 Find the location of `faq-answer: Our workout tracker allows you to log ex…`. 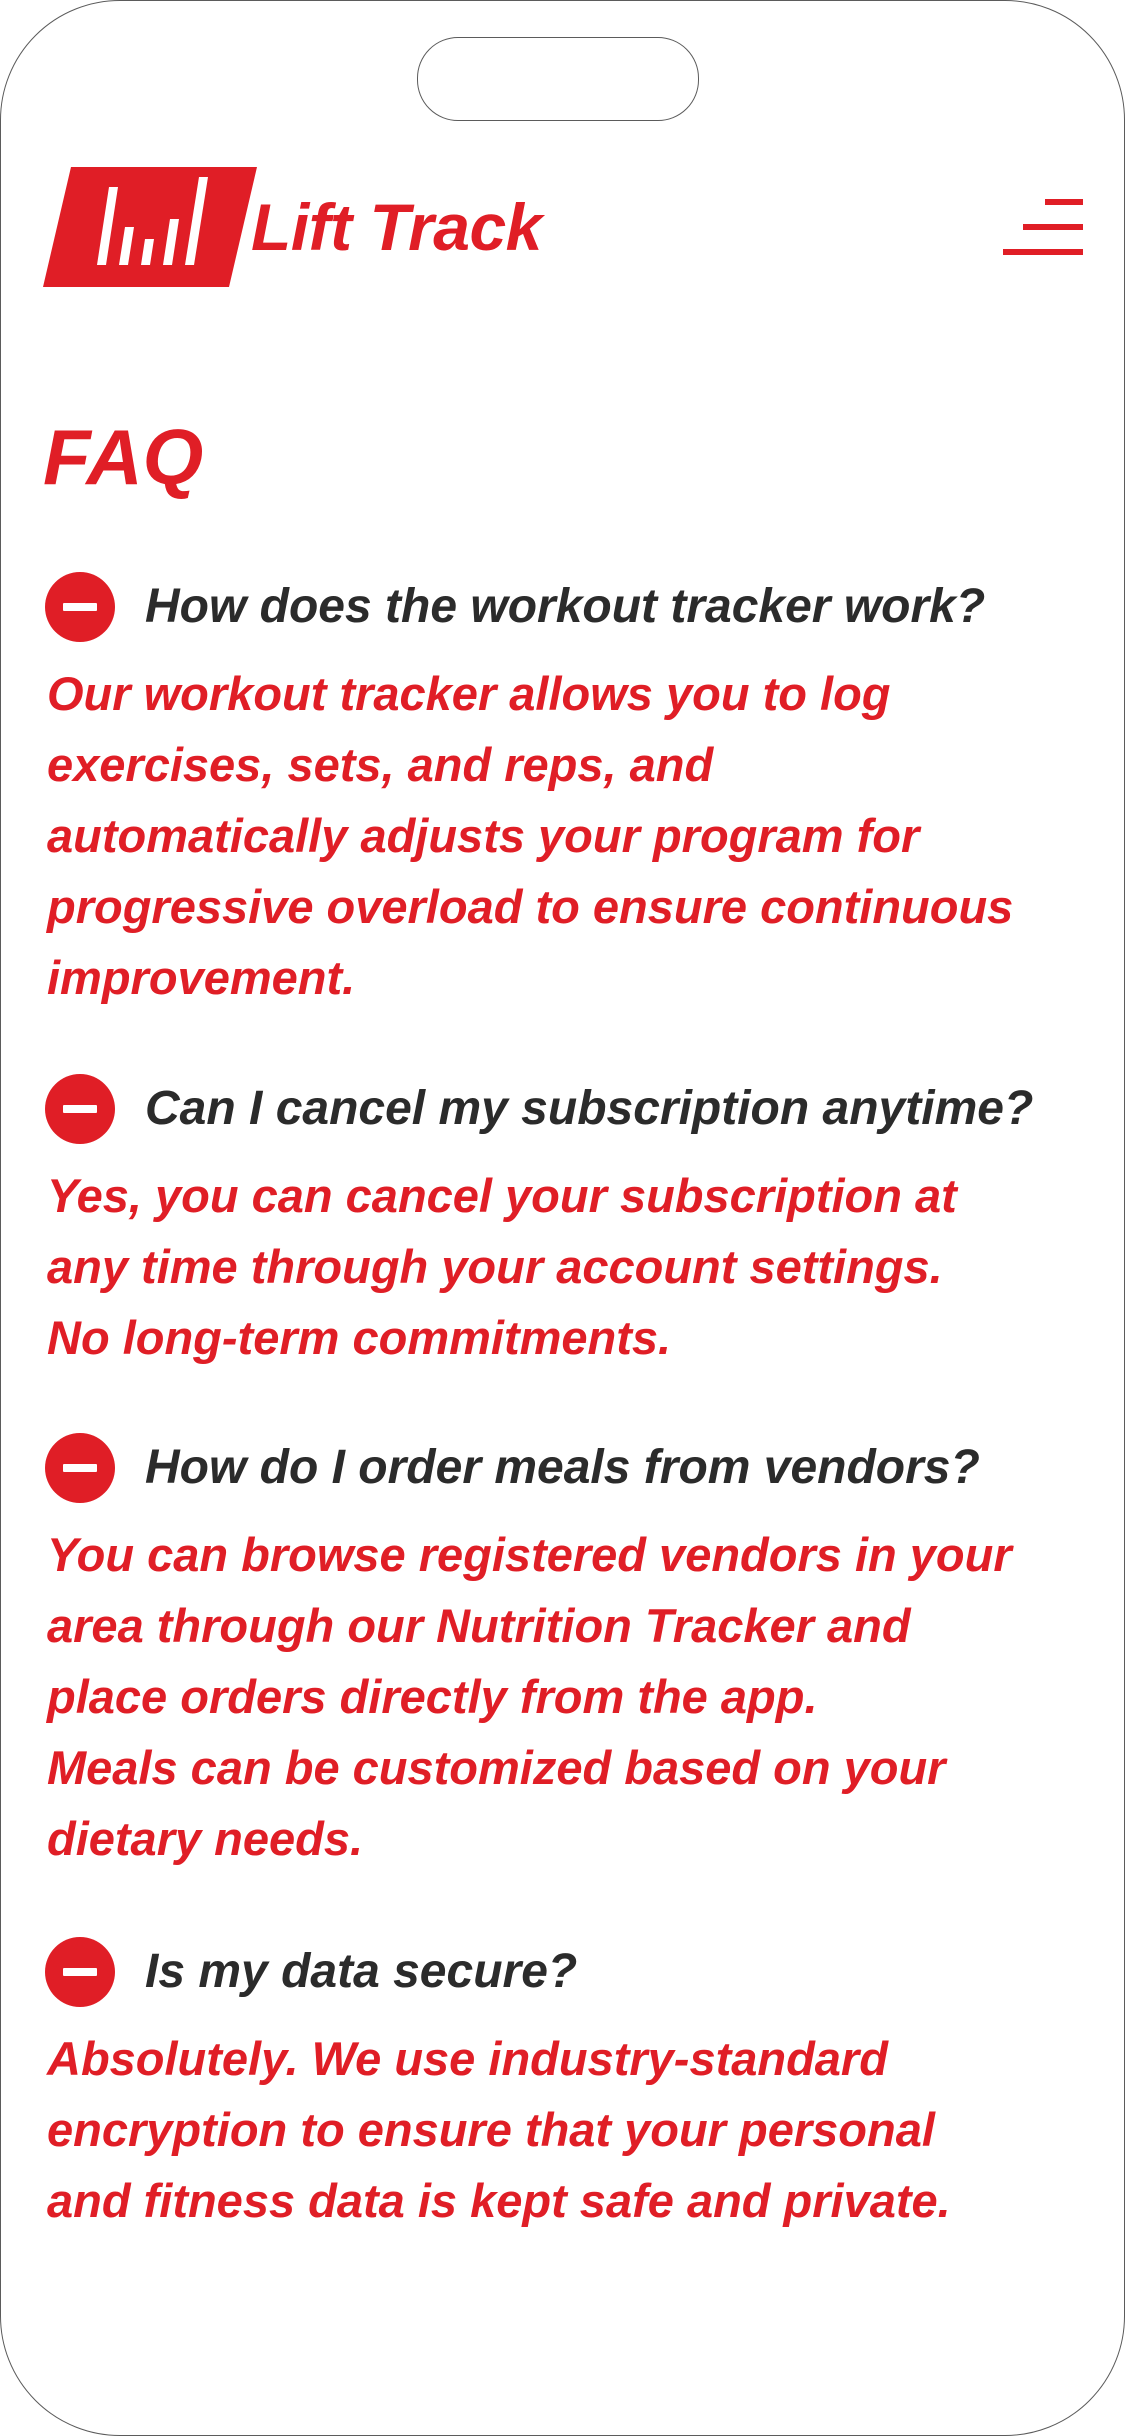

faq-answer: Our workout tracker allows you to log ex… is located at coordinates (567, 835).